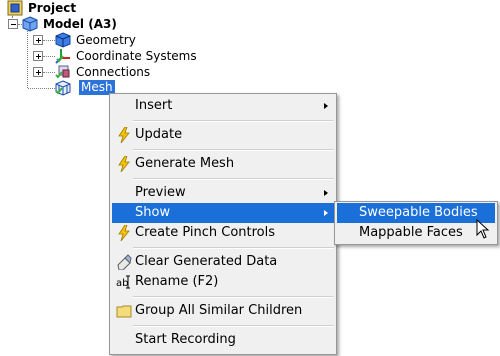  What do you see at coordinates (124, 262) in the screenshot?
I see `eraser-icon` at bounding box center [124, 262].